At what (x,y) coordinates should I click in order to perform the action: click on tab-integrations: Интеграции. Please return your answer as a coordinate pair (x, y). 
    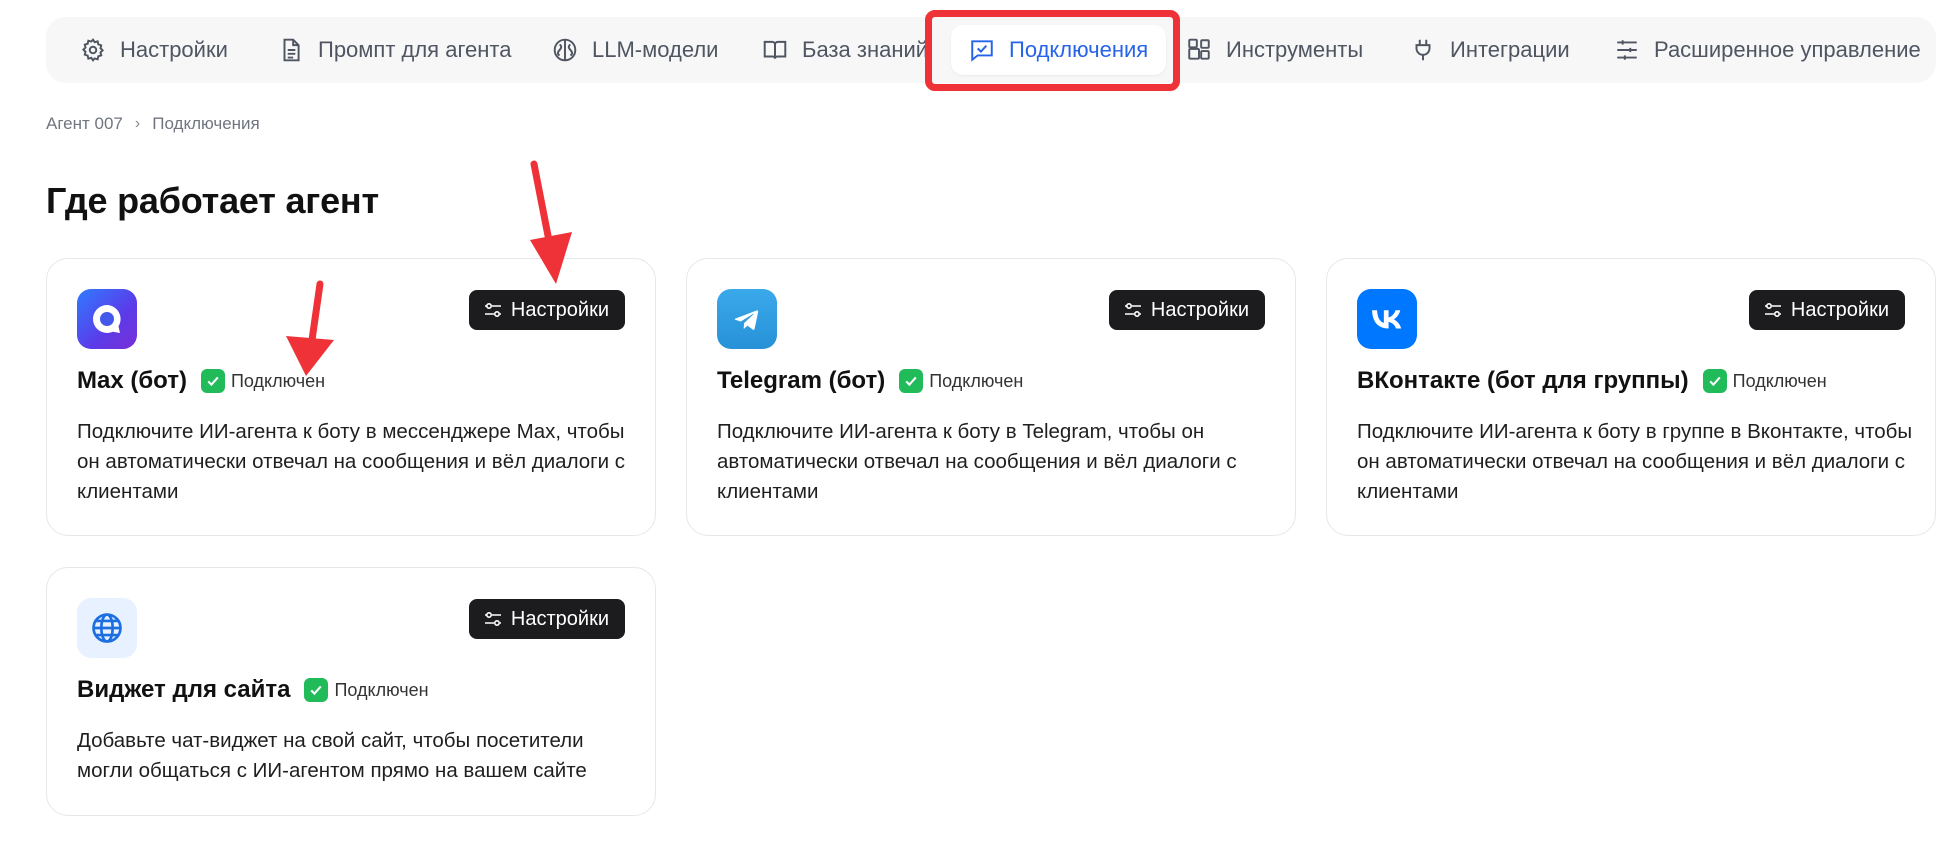
    Looking at the image, I should click on (1490, 50).